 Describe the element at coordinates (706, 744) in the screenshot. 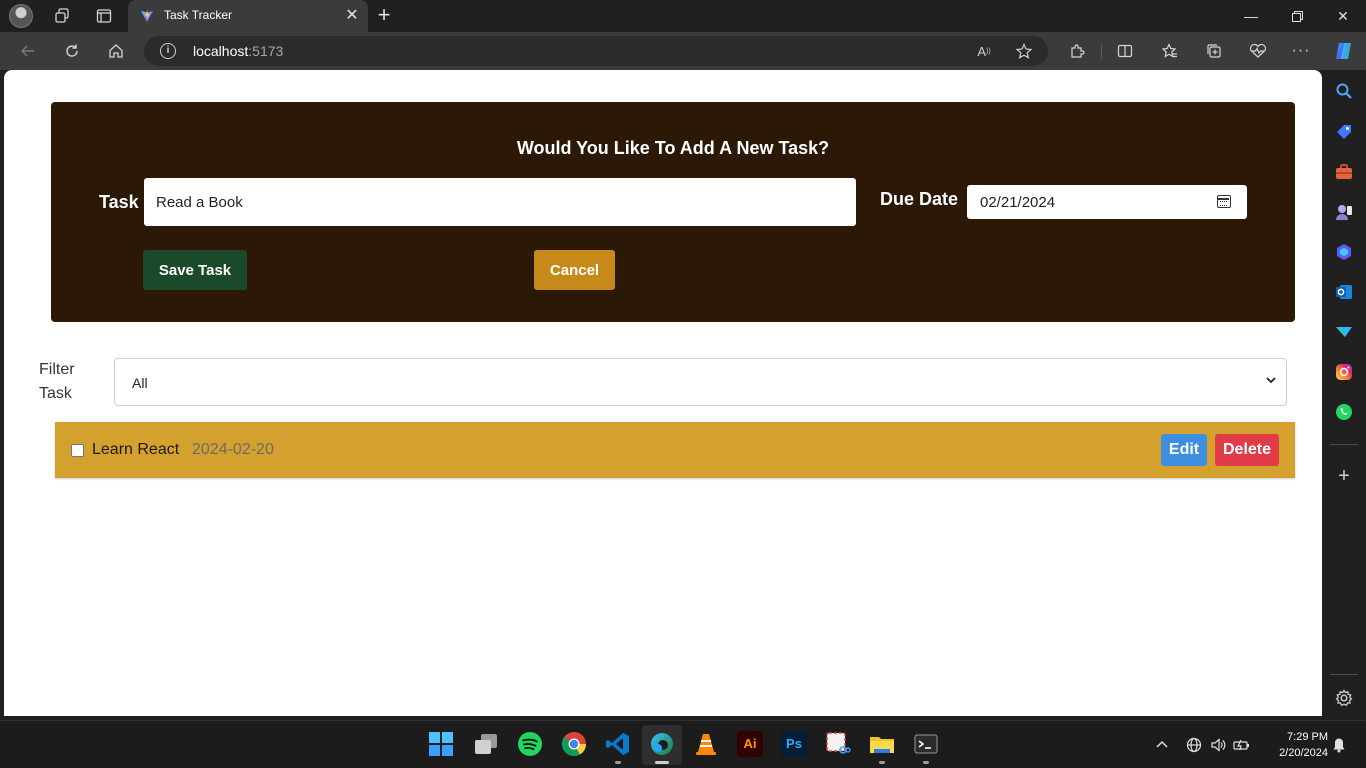

I see `vlc-icon` at that location.